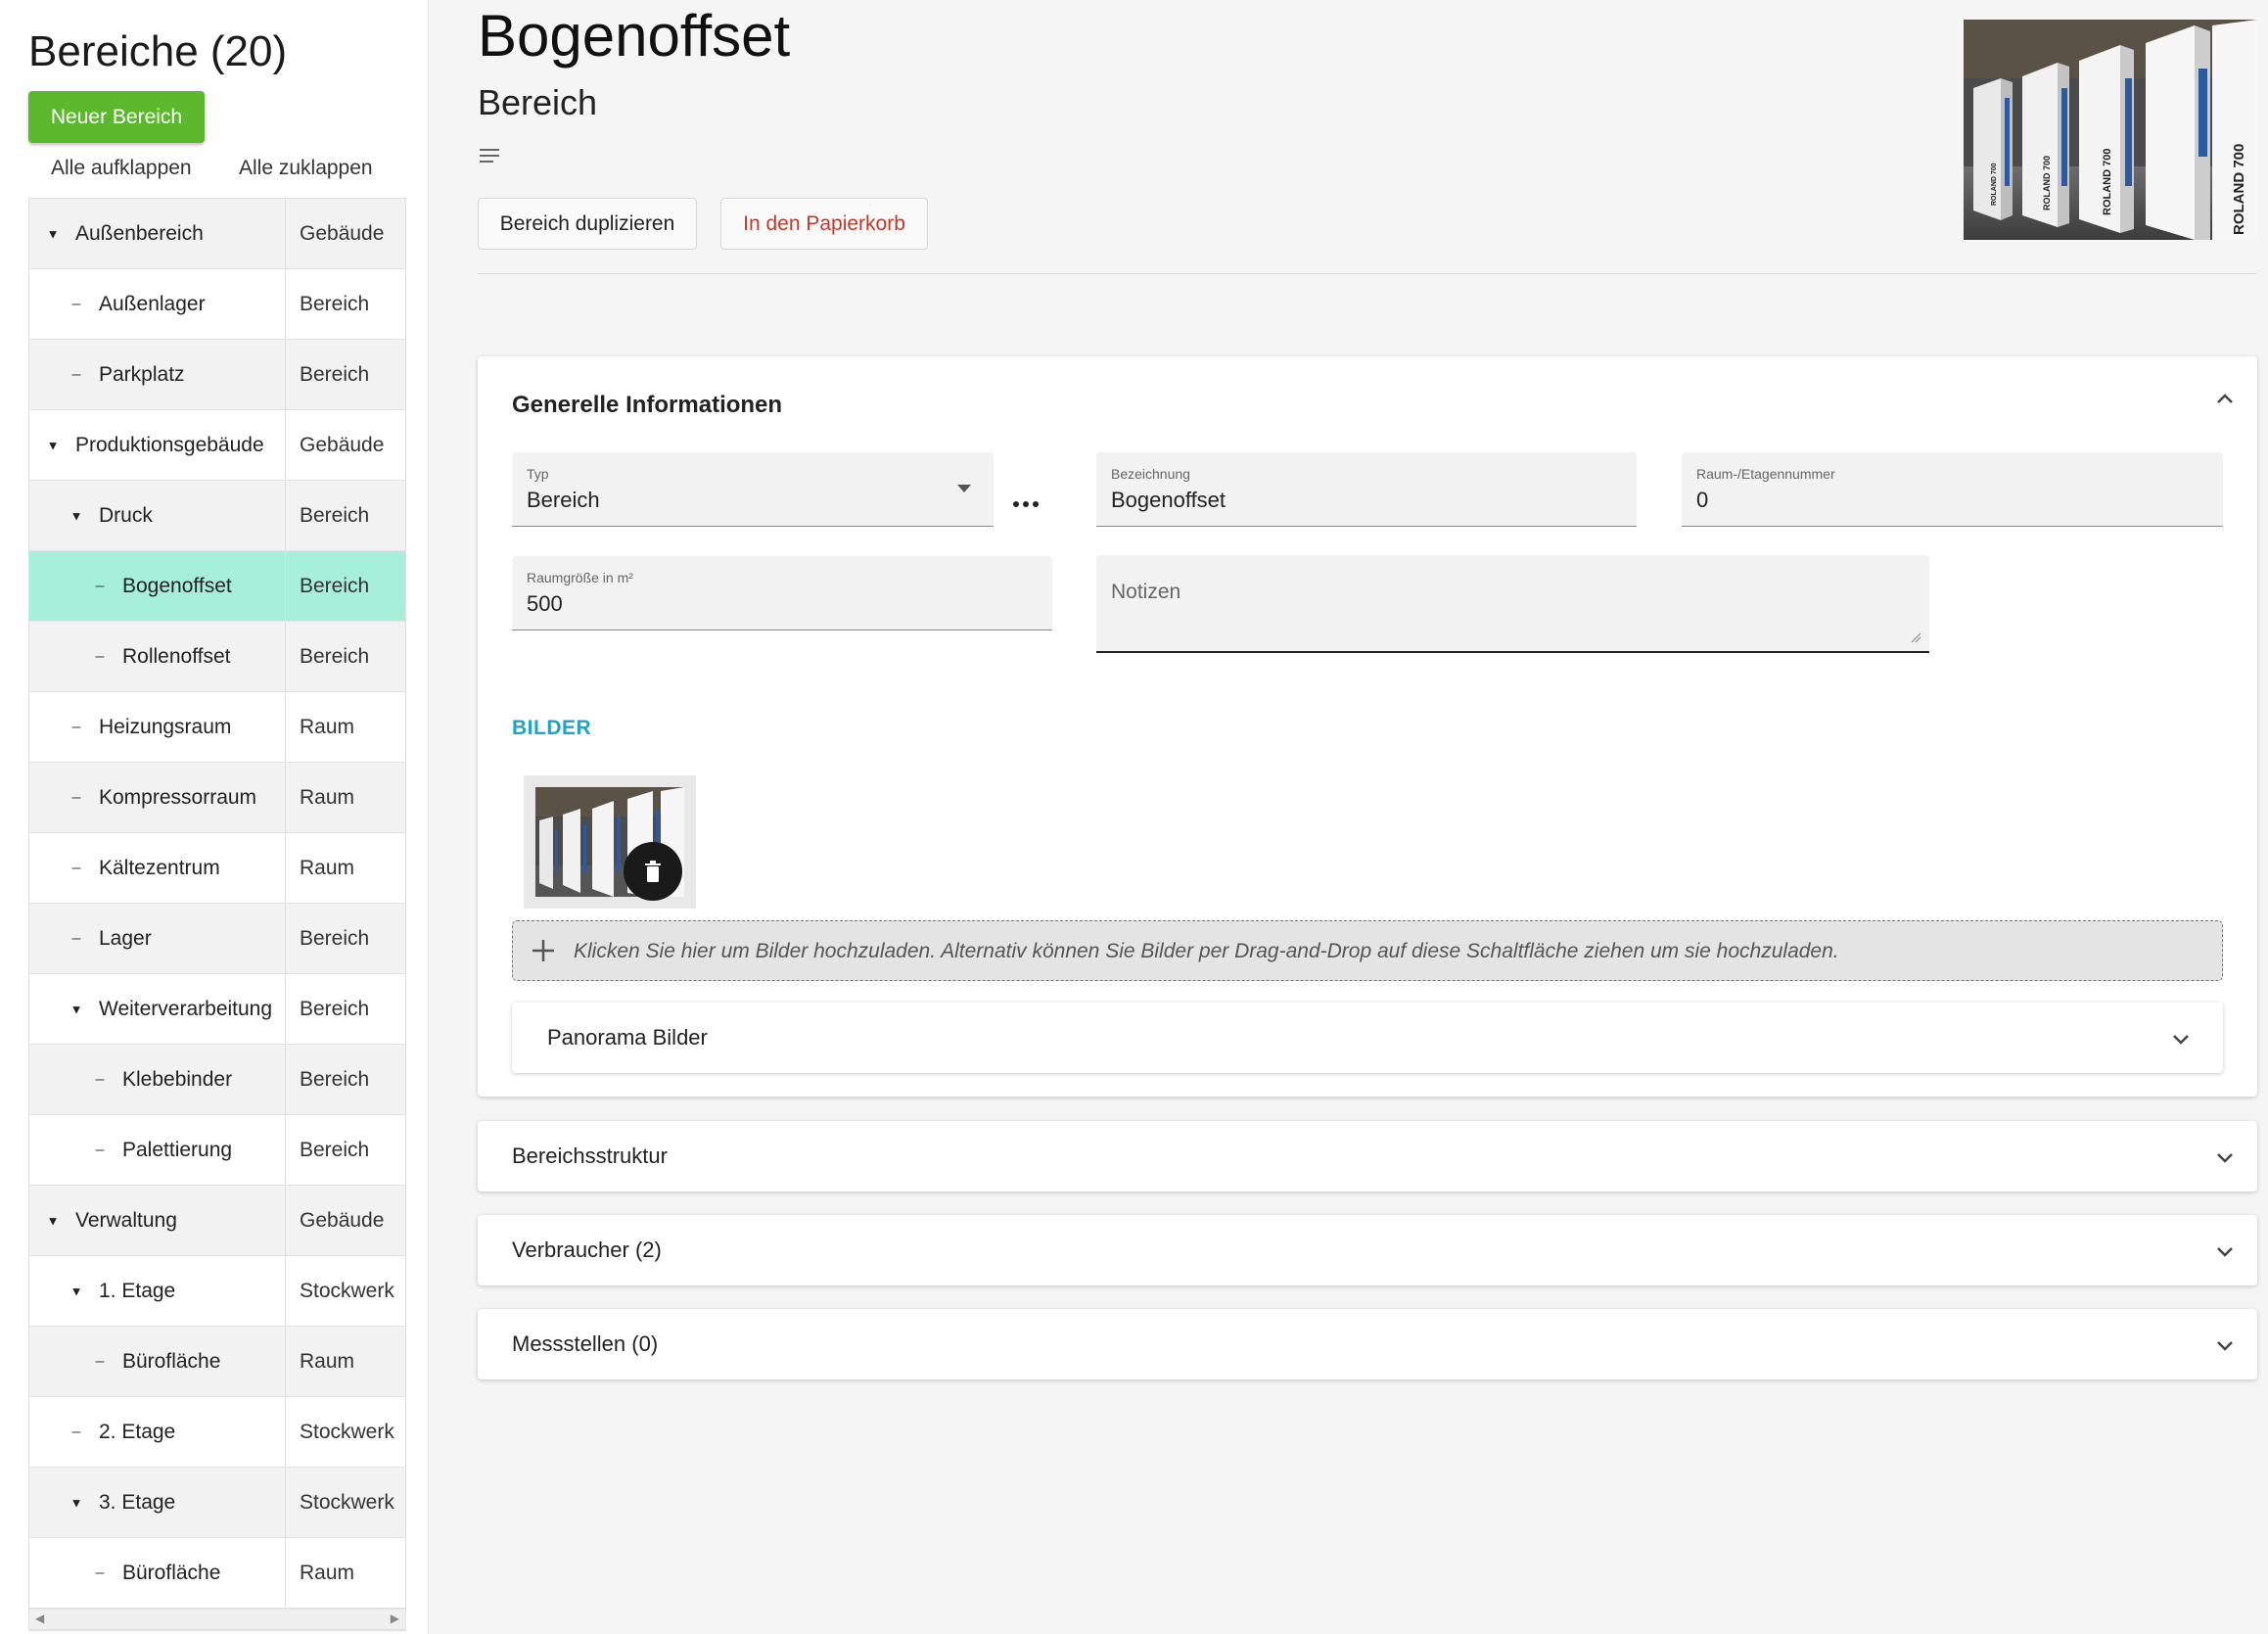  I want to click on tree-row: – Klebebinder Bereich, so click(217, 1080).